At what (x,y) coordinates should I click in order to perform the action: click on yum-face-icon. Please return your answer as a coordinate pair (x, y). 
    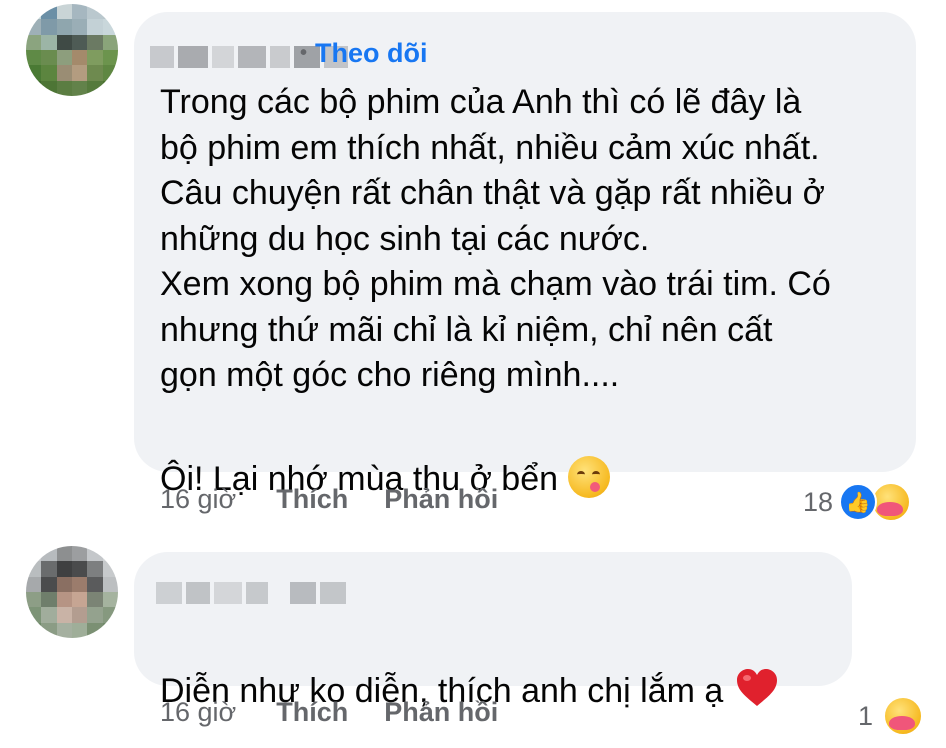
    Looking at the image, I should click on (589, 476).